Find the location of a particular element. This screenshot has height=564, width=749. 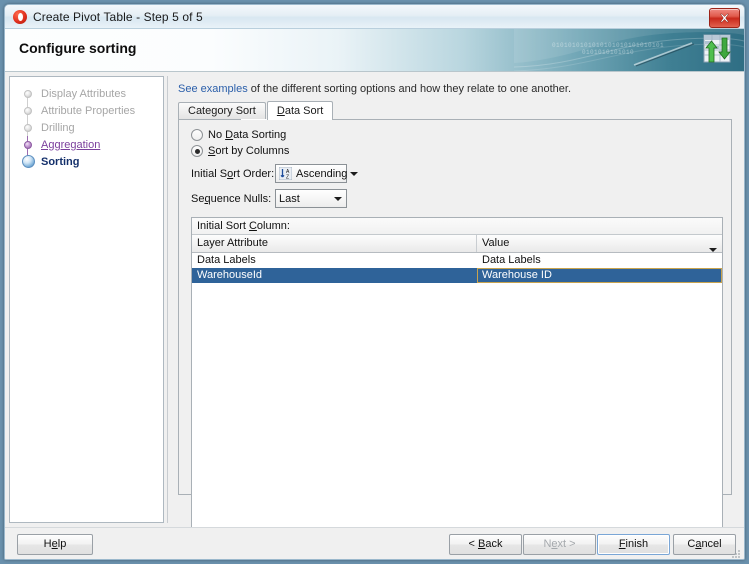

sidebar-item-label: Attribute Properties is located at coordinates (88, 110).